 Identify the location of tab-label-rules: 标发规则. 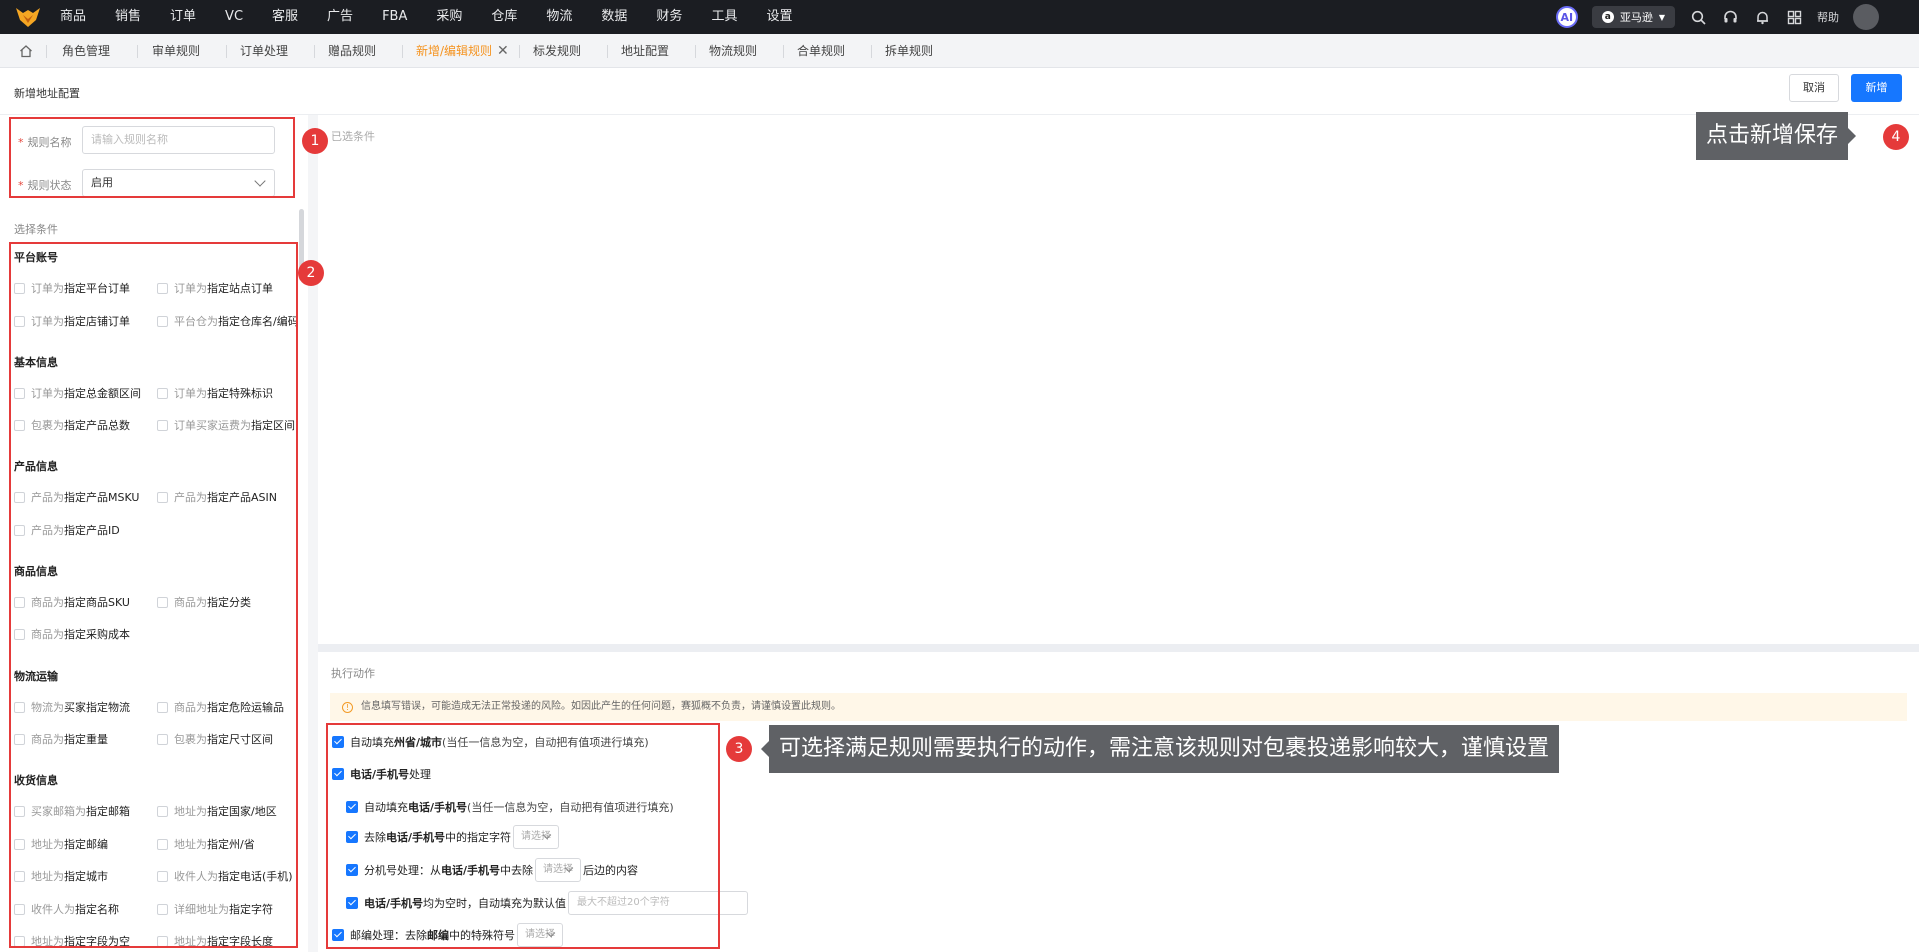
(551, 51).